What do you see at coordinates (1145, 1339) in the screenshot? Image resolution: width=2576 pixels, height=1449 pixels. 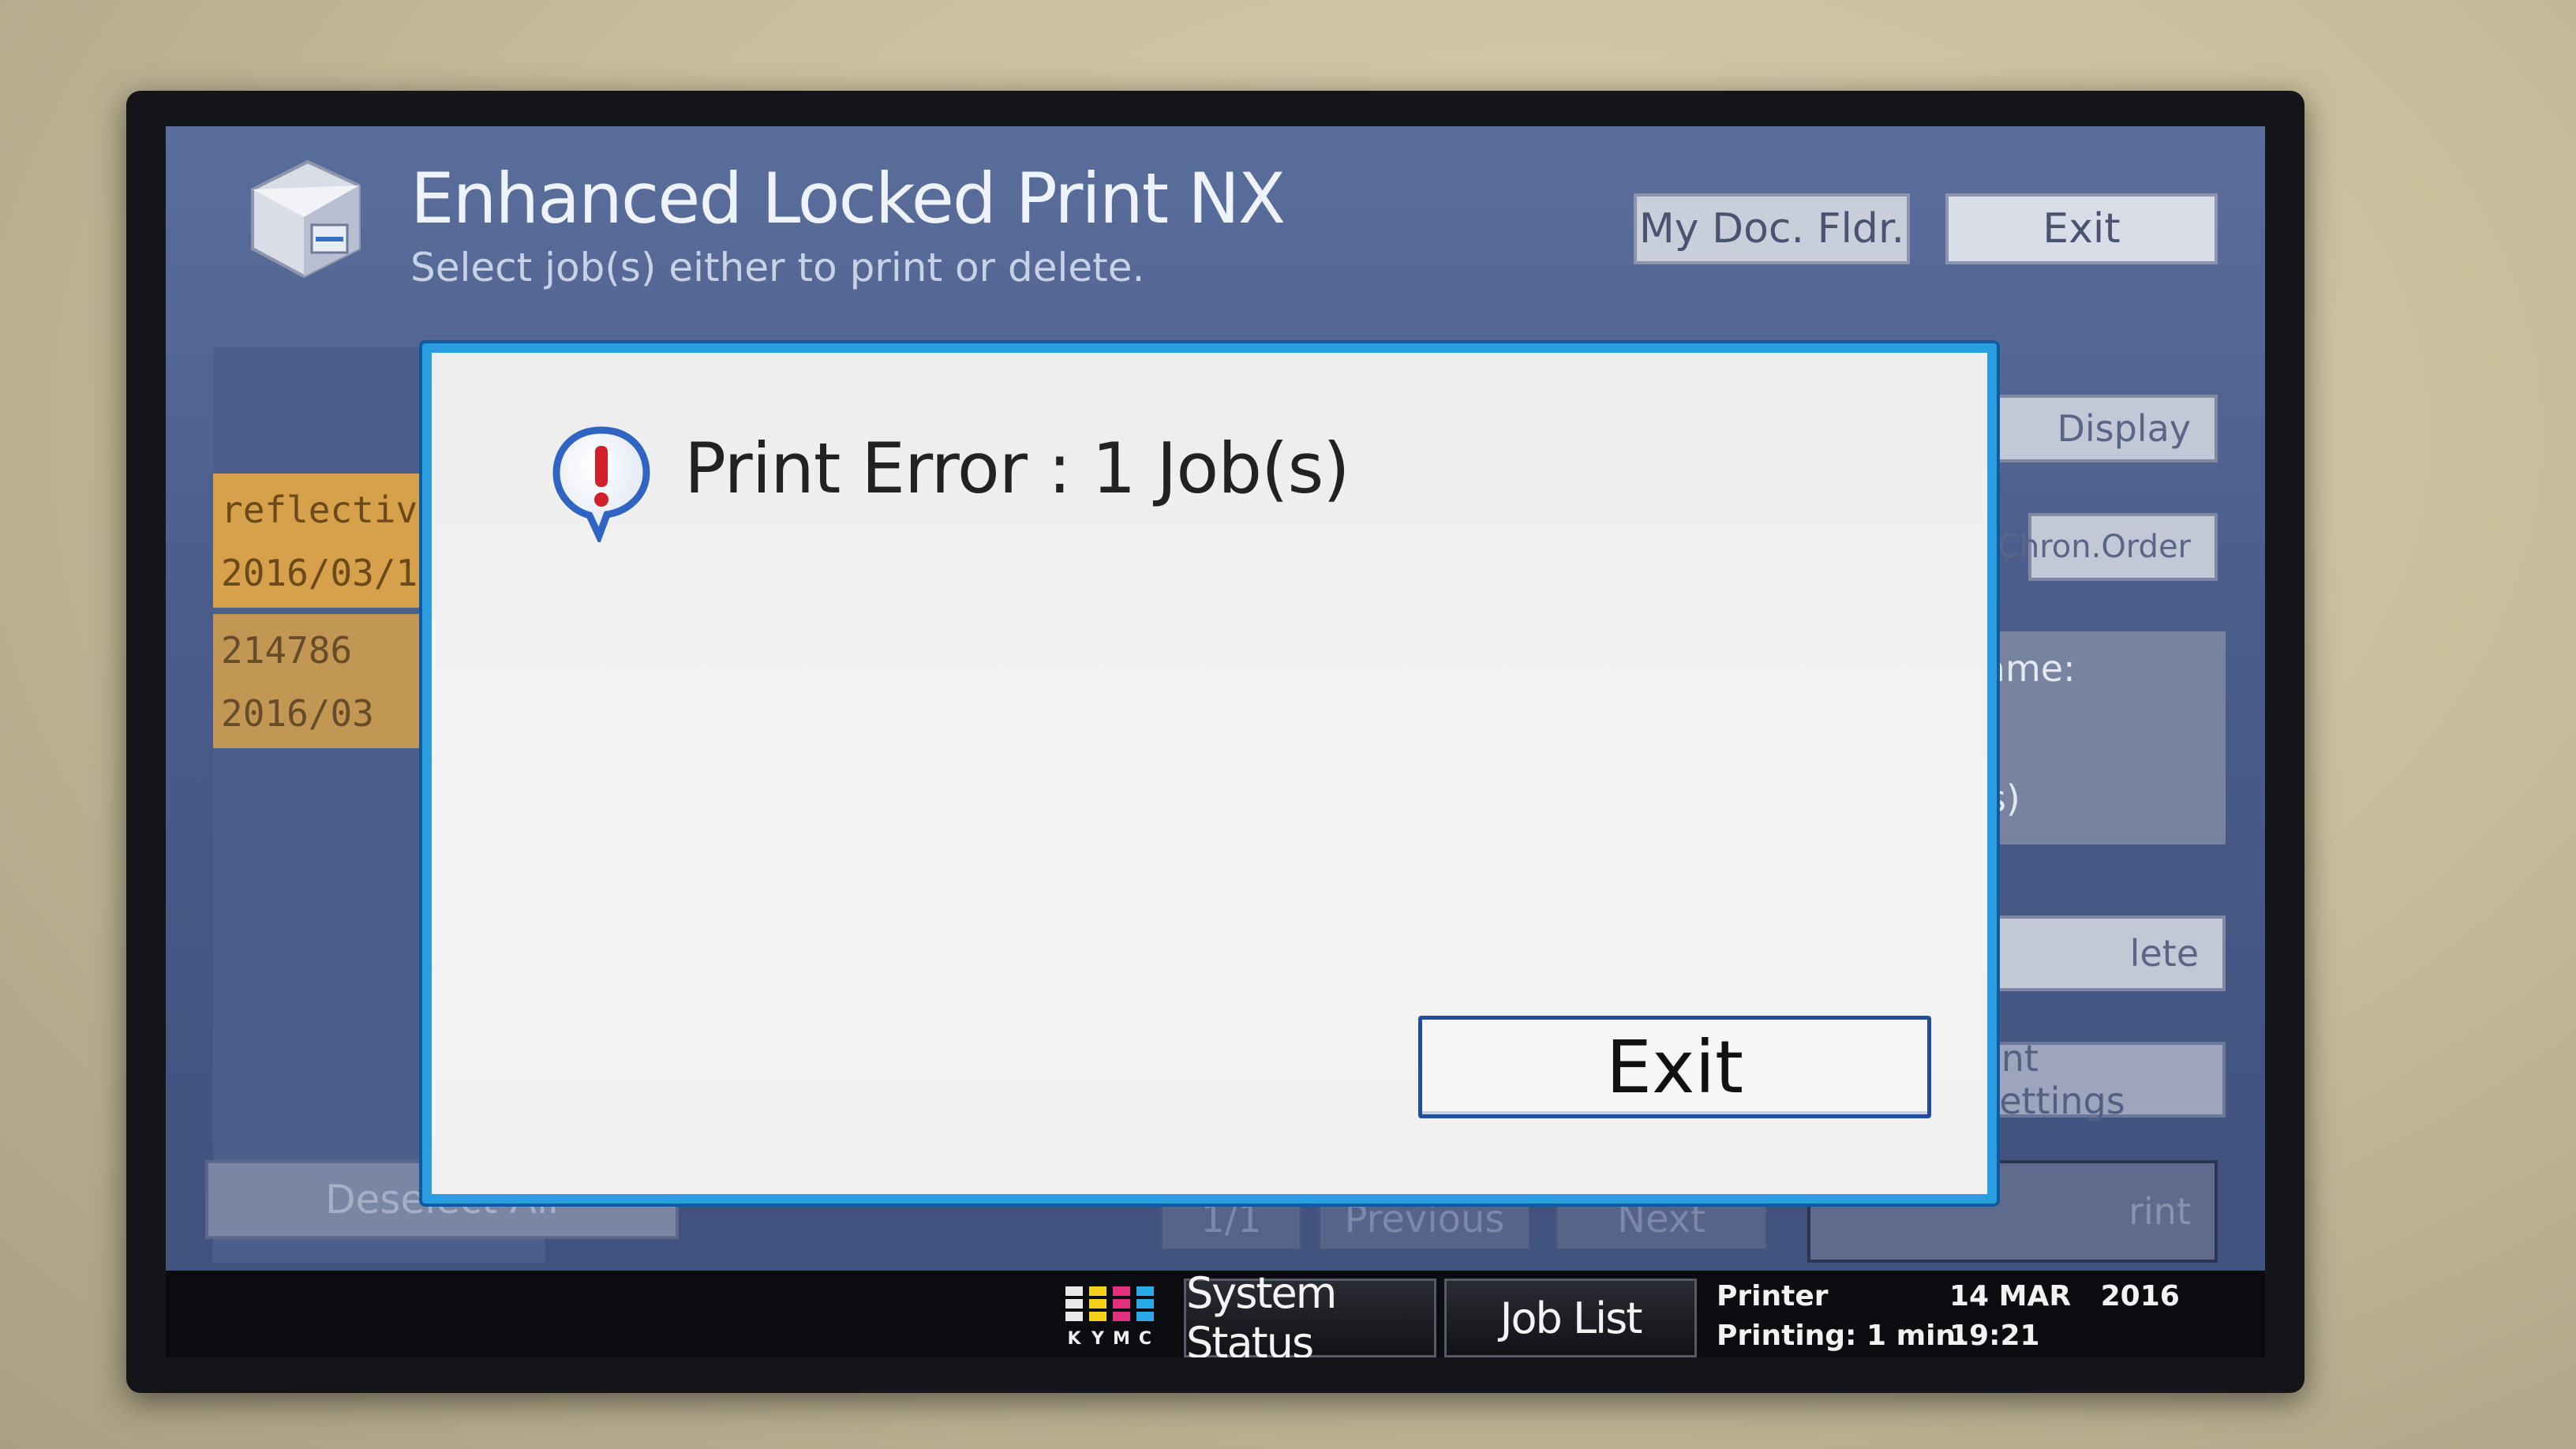 I see `toner-label-c: C` at bounding box center [1145, 1339].